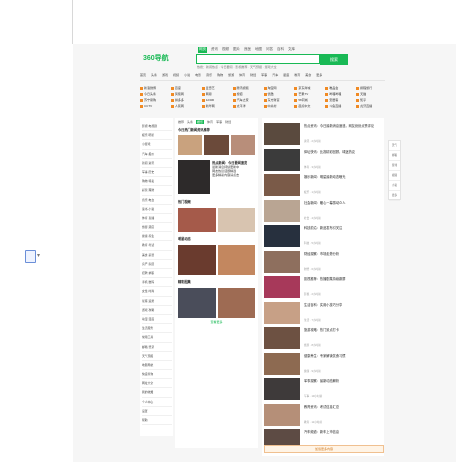 The width and height of the screenshot is (456, 462). Describe the element at coordinates (339, 106) in the screenshot. I see `site-link: 斗鱼直播` at that location.